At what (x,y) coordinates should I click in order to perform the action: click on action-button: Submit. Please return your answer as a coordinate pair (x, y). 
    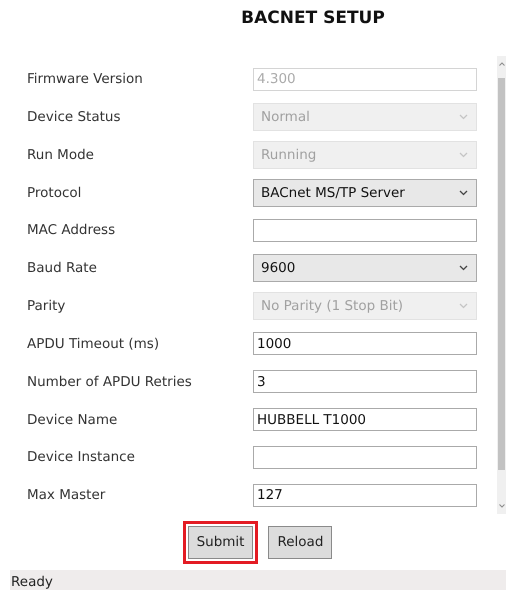
    Looking at the image, I should click on (221, 542).